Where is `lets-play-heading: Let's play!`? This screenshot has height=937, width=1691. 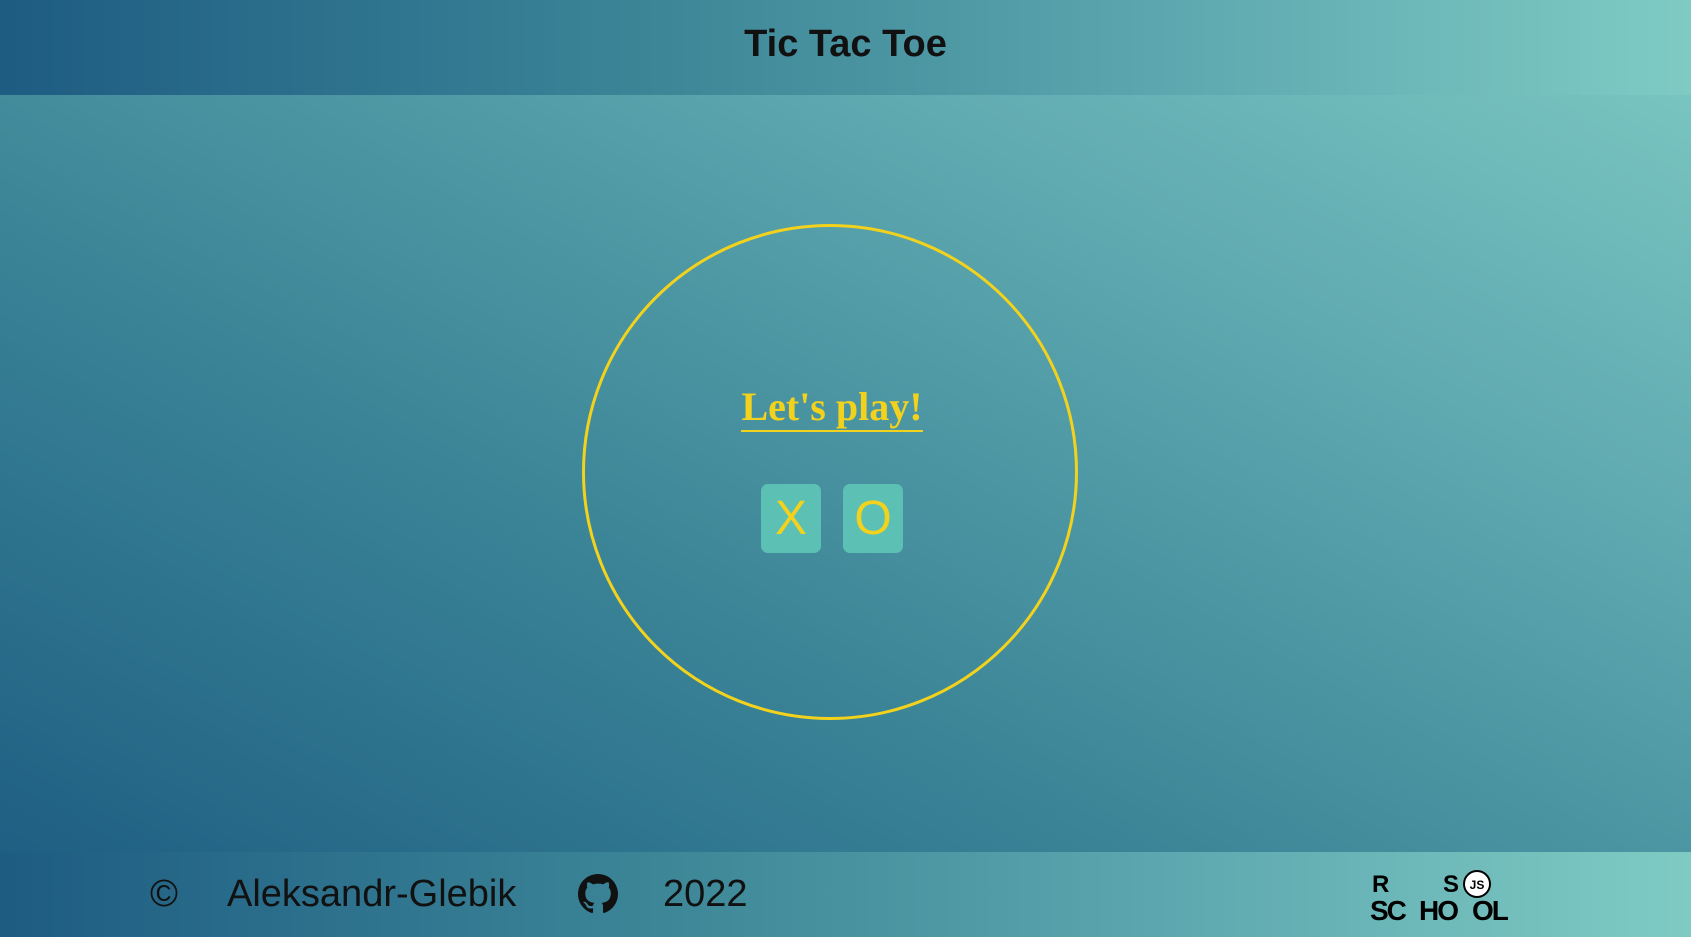 lets-play-heading: Let's play! is located at coordinates (832, 407).